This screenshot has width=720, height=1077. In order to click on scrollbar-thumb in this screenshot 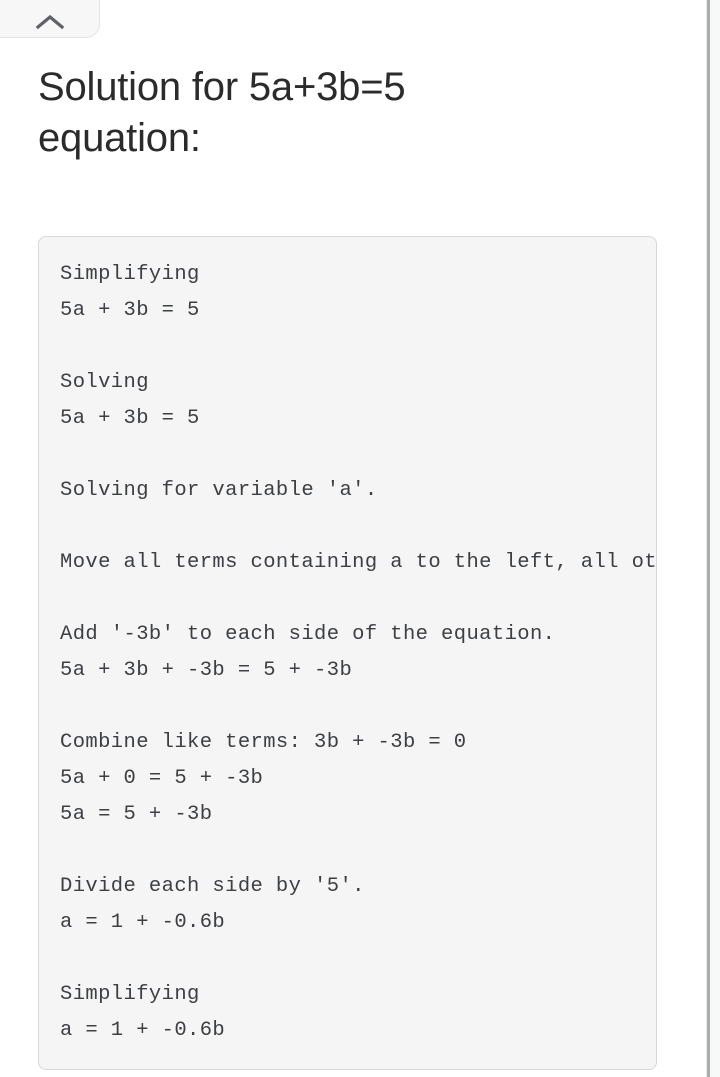, I will do `click(708, 538)`.